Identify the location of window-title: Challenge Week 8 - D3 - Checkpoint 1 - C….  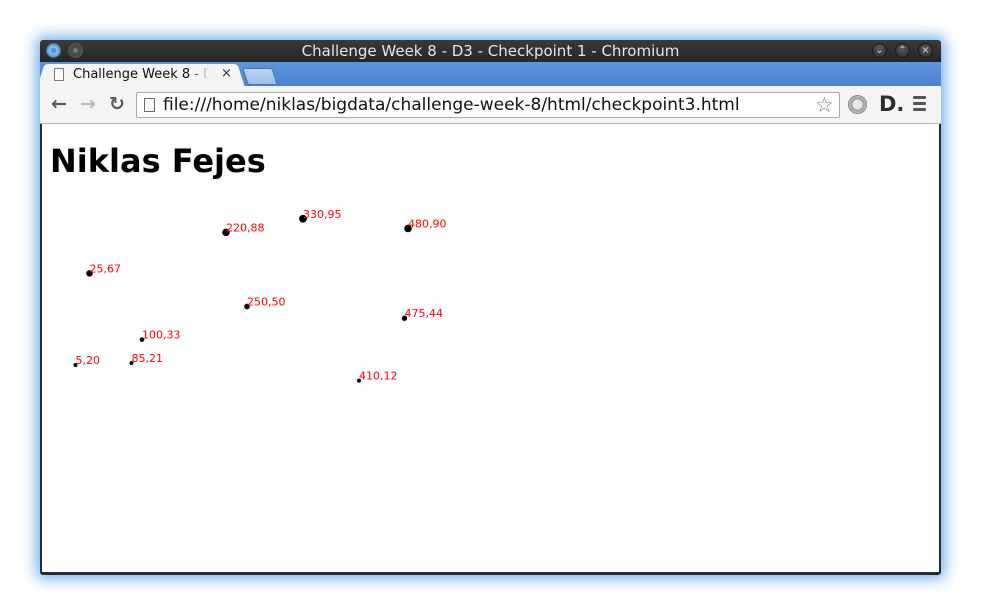
(490, 51).